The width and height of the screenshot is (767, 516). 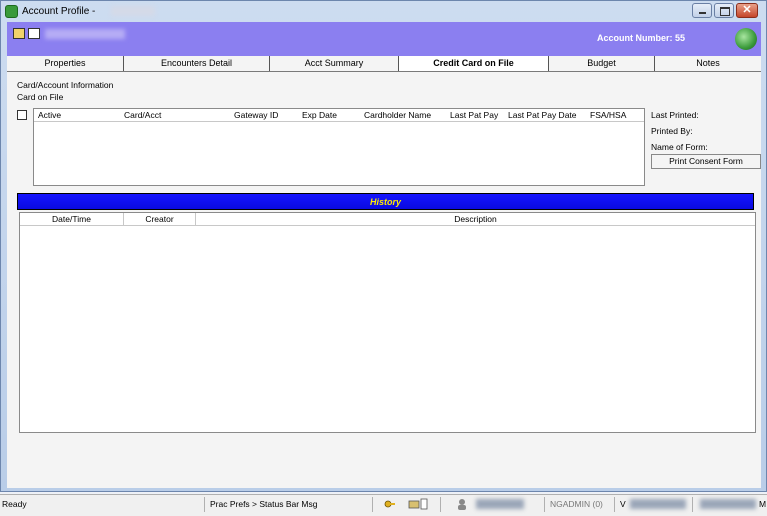 What do you see at coordinates (334, 63) in the screenshot?
I see `tab-acct-summary: Acct Summary` at bounding box center [334, 63].